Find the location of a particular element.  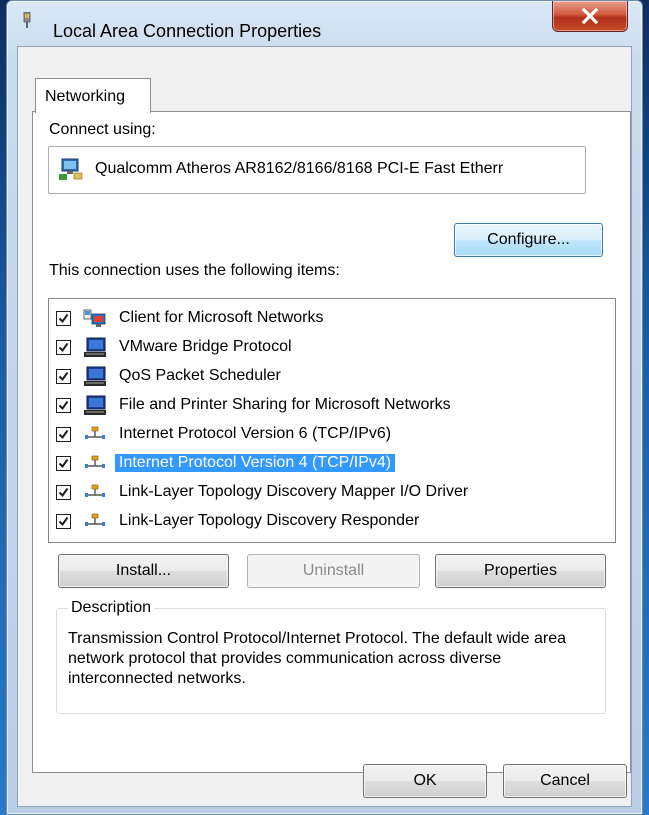

item-label: Internet Protocol Version 4 (TCP/IPv4) is located at coordinates (255, 463).